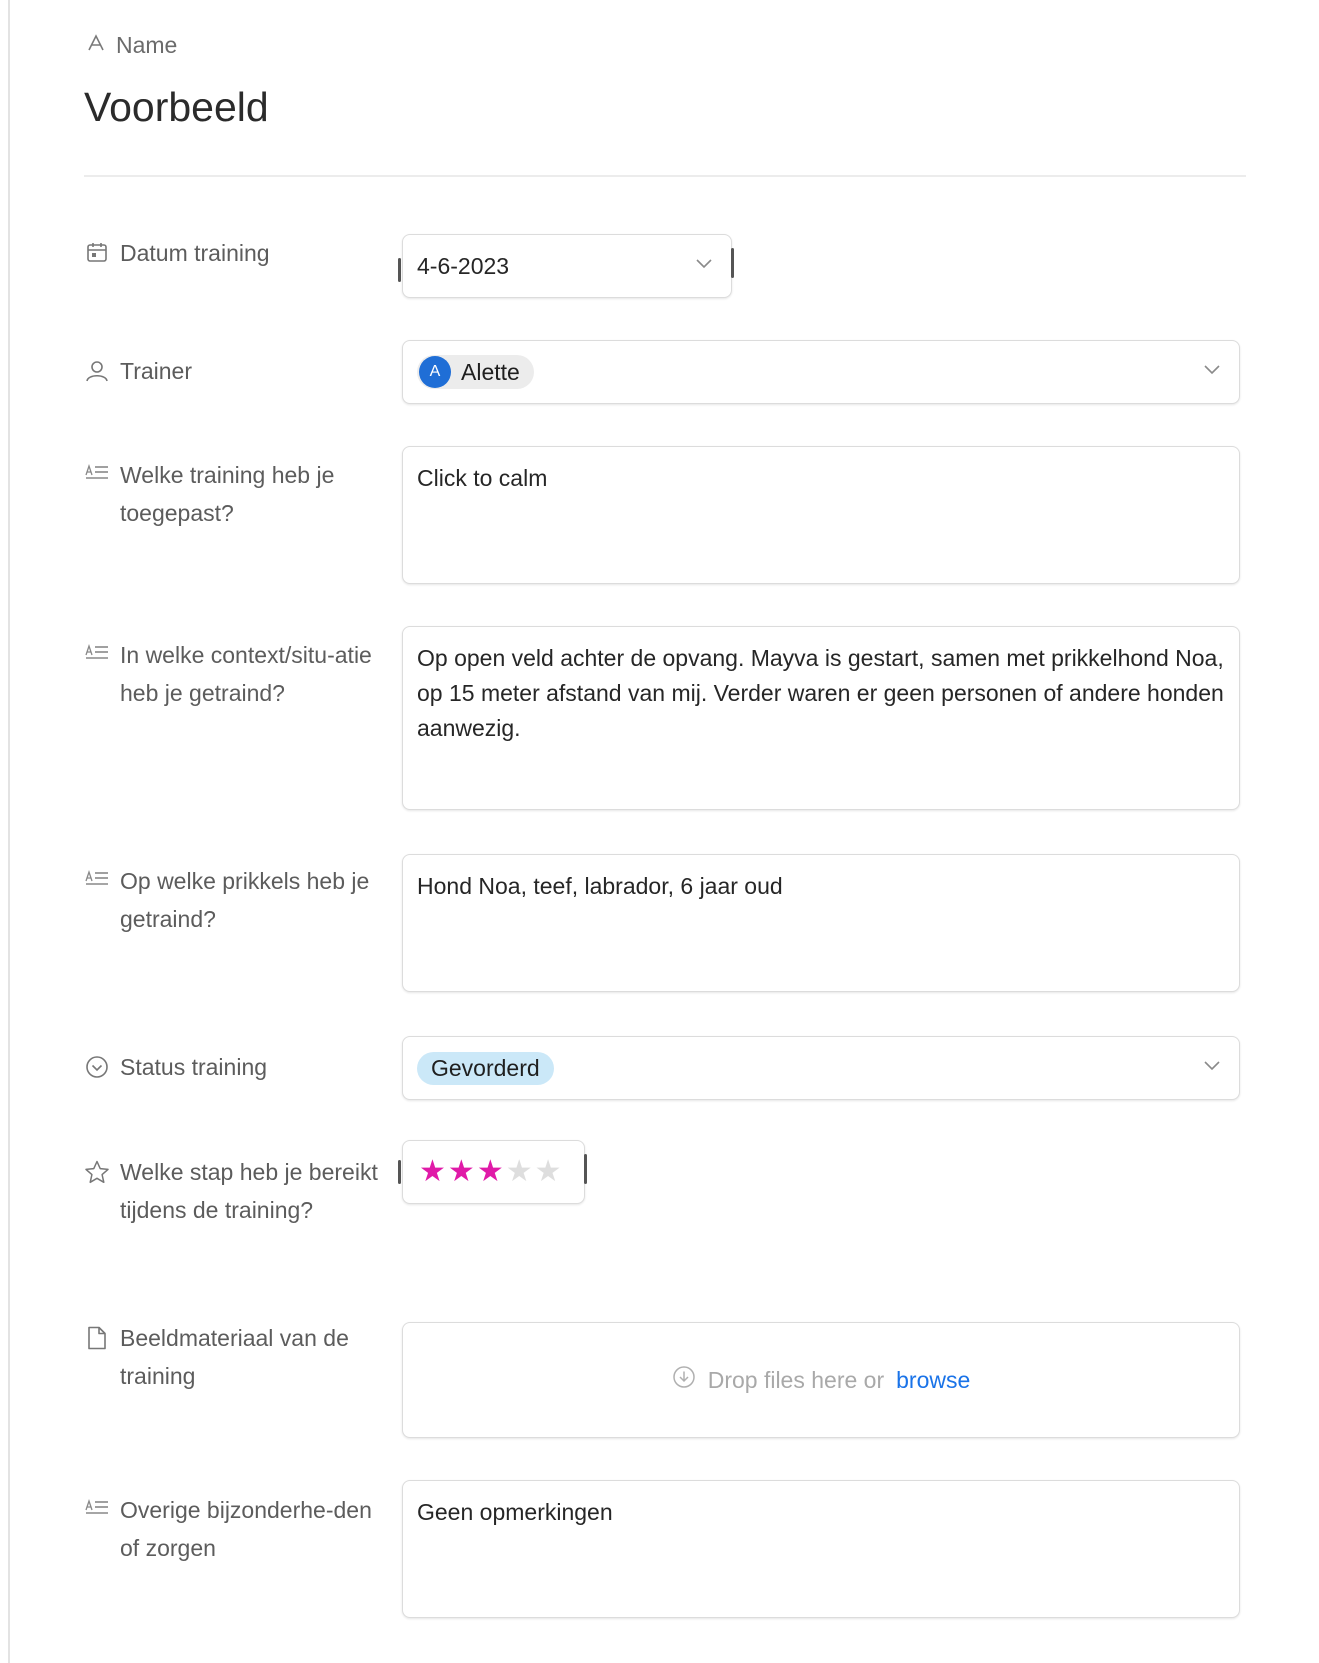  Describe the element at coordinates (821, 1068) in the screenshot. I see `status-select: Gevorderd` at that location.